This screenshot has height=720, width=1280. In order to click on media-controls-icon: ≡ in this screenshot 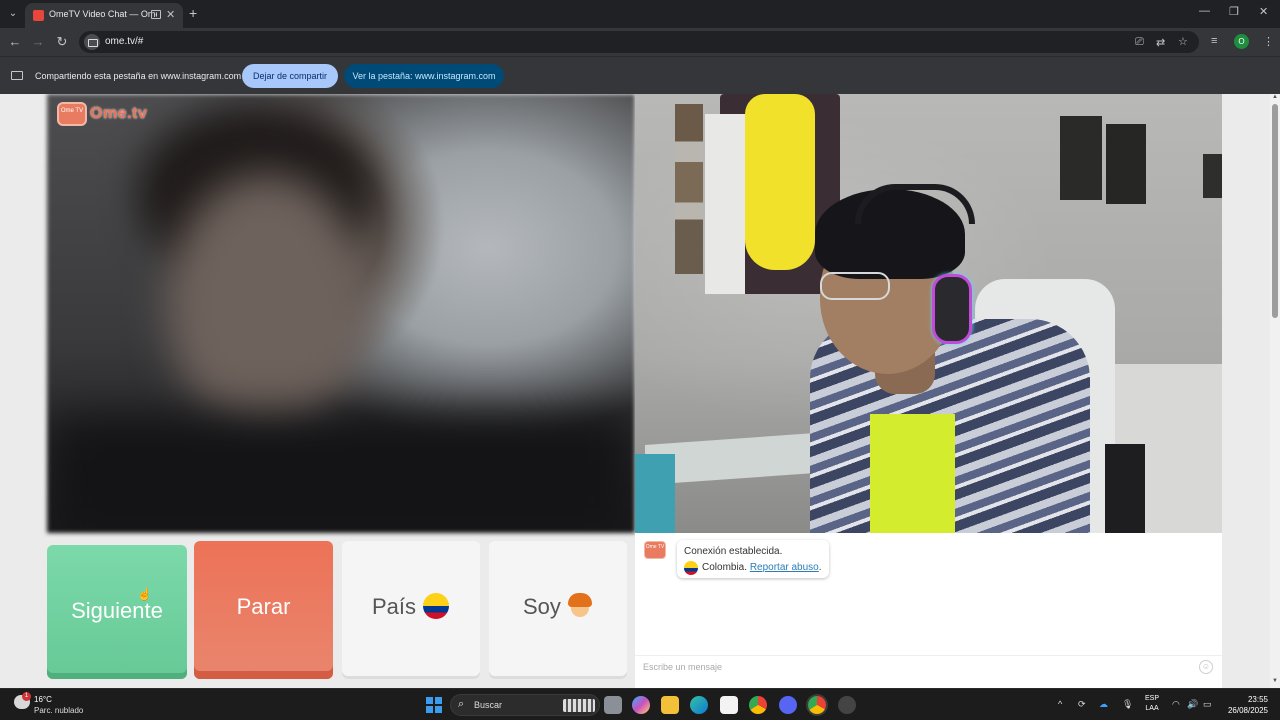, I will do `click(1214, 41)`.